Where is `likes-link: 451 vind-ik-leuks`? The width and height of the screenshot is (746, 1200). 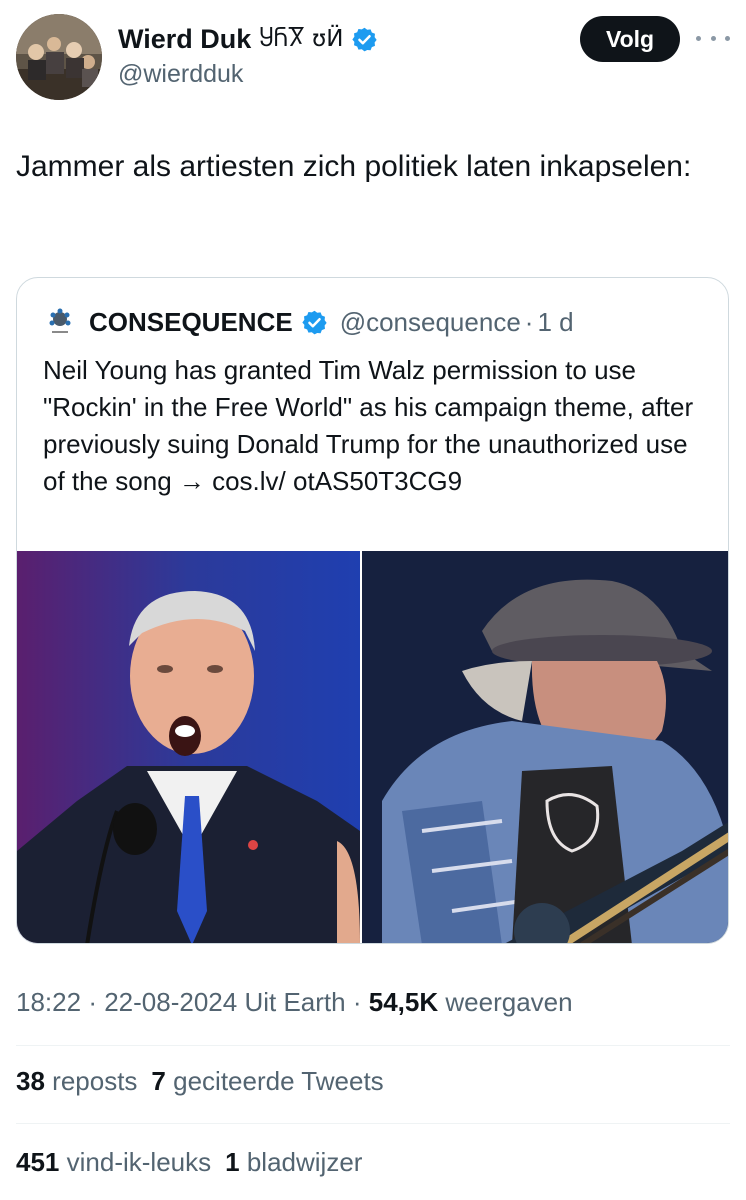 likes-link: 451 vind-ik-leuks is located at coordinates (113, 1162).